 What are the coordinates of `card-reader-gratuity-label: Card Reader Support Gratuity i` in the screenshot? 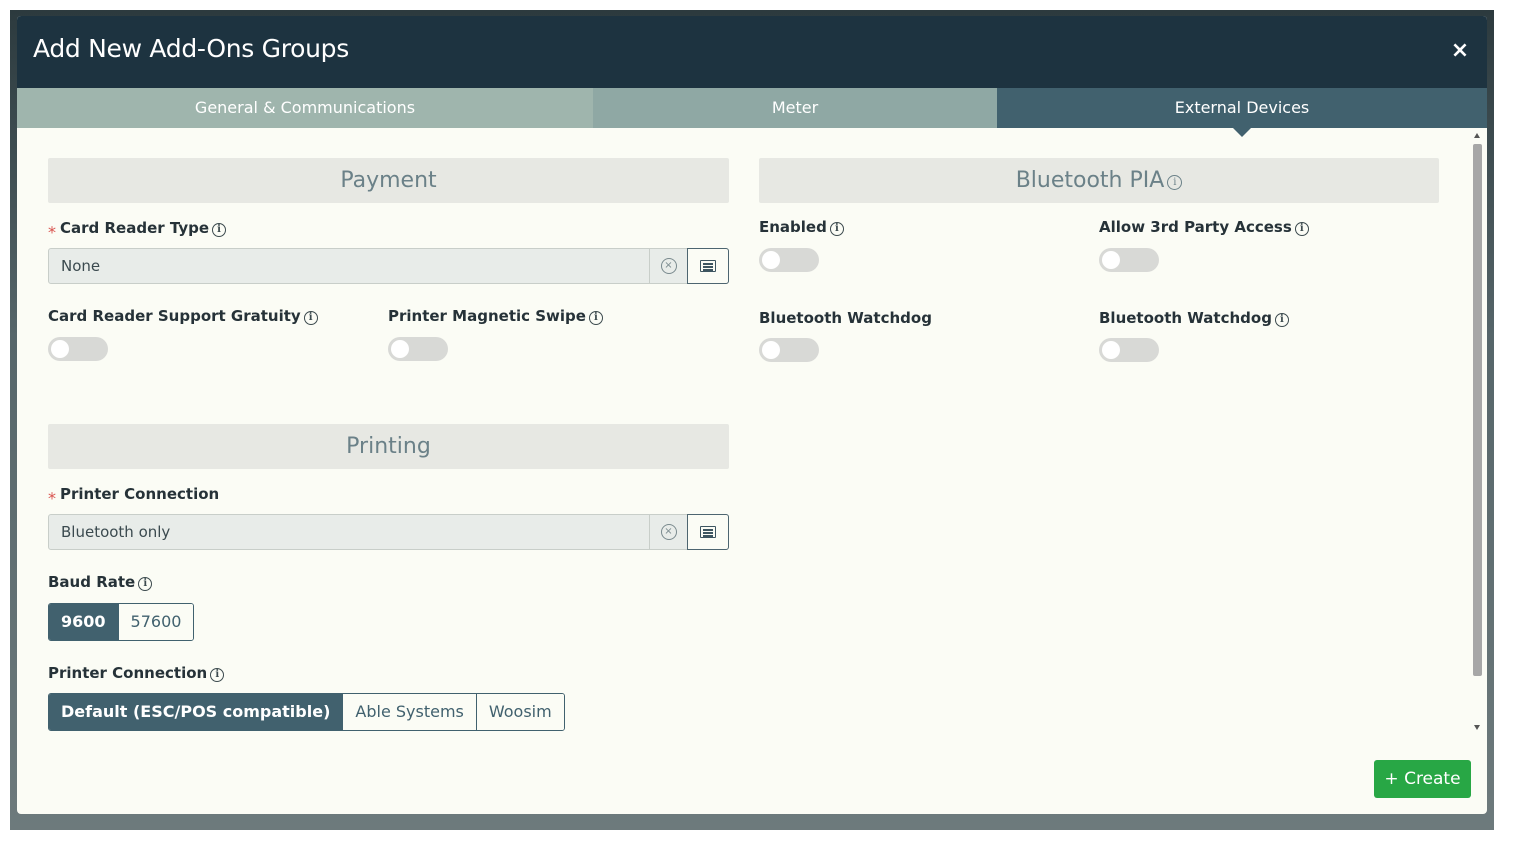 It's located at (183, 316).